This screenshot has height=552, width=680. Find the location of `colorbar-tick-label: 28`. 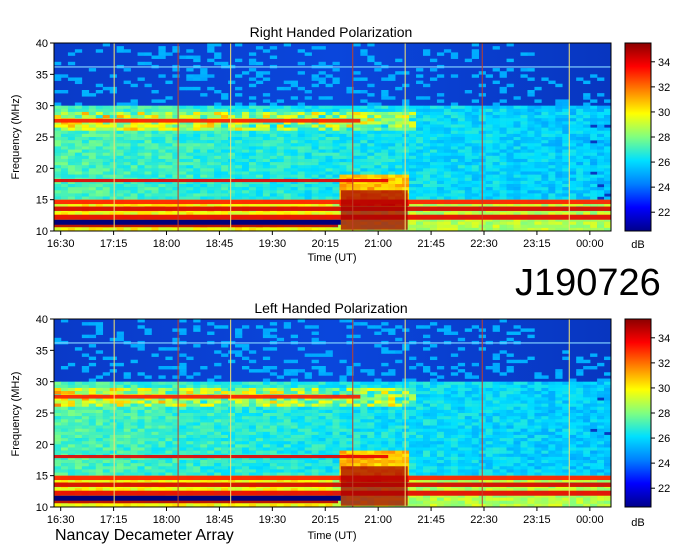

colorbar-tick-label: 28 is located at coordinates (664, 138).